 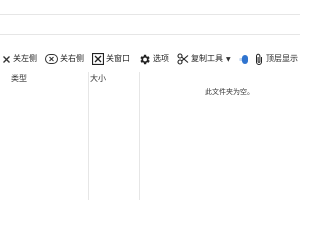 What do you see at coordinates (161, 58) in the screenshot?
I see `options-label: 选项` at bounding box center [161, 58].